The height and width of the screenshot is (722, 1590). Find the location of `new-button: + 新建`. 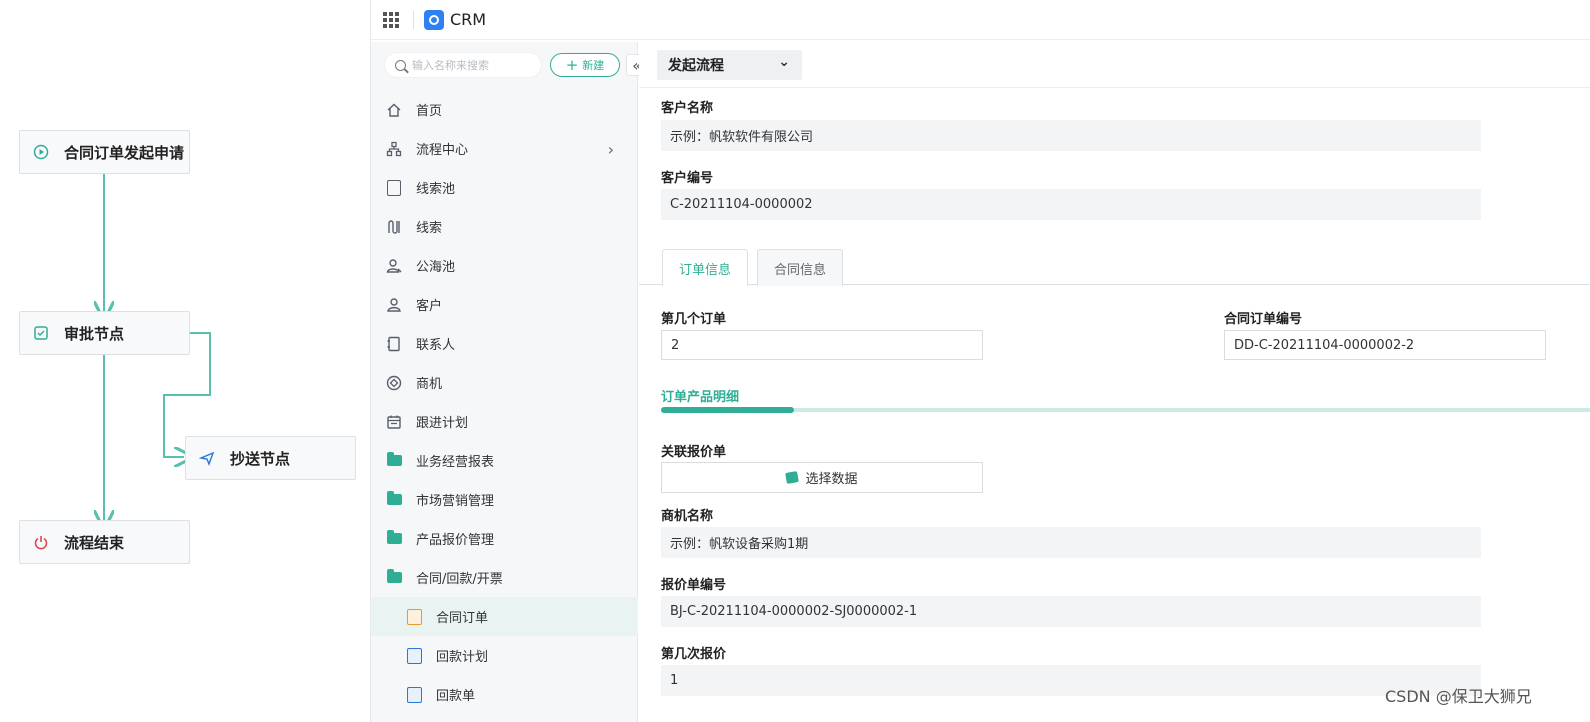

new-button: + 新建 is located at coordinates (585, 65).